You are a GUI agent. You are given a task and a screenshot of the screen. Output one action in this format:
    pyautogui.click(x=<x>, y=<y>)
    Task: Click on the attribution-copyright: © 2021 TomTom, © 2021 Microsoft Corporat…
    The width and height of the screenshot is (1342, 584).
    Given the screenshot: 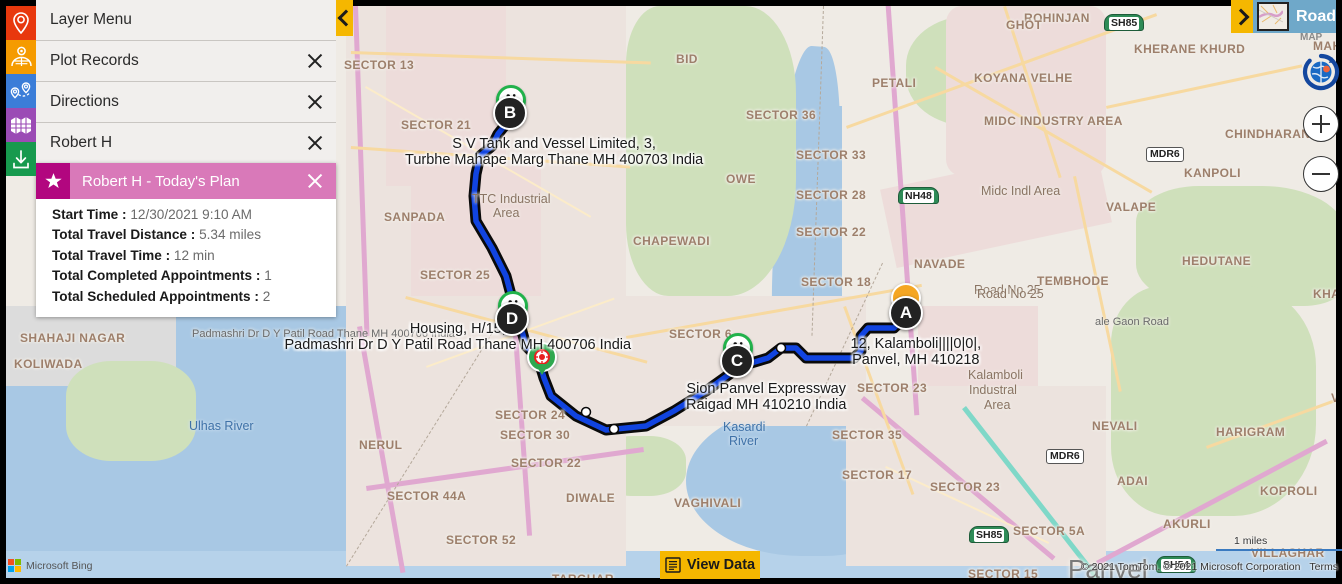 What is the action you would take?
    pyautogui.click(x=1190, y=567)
    